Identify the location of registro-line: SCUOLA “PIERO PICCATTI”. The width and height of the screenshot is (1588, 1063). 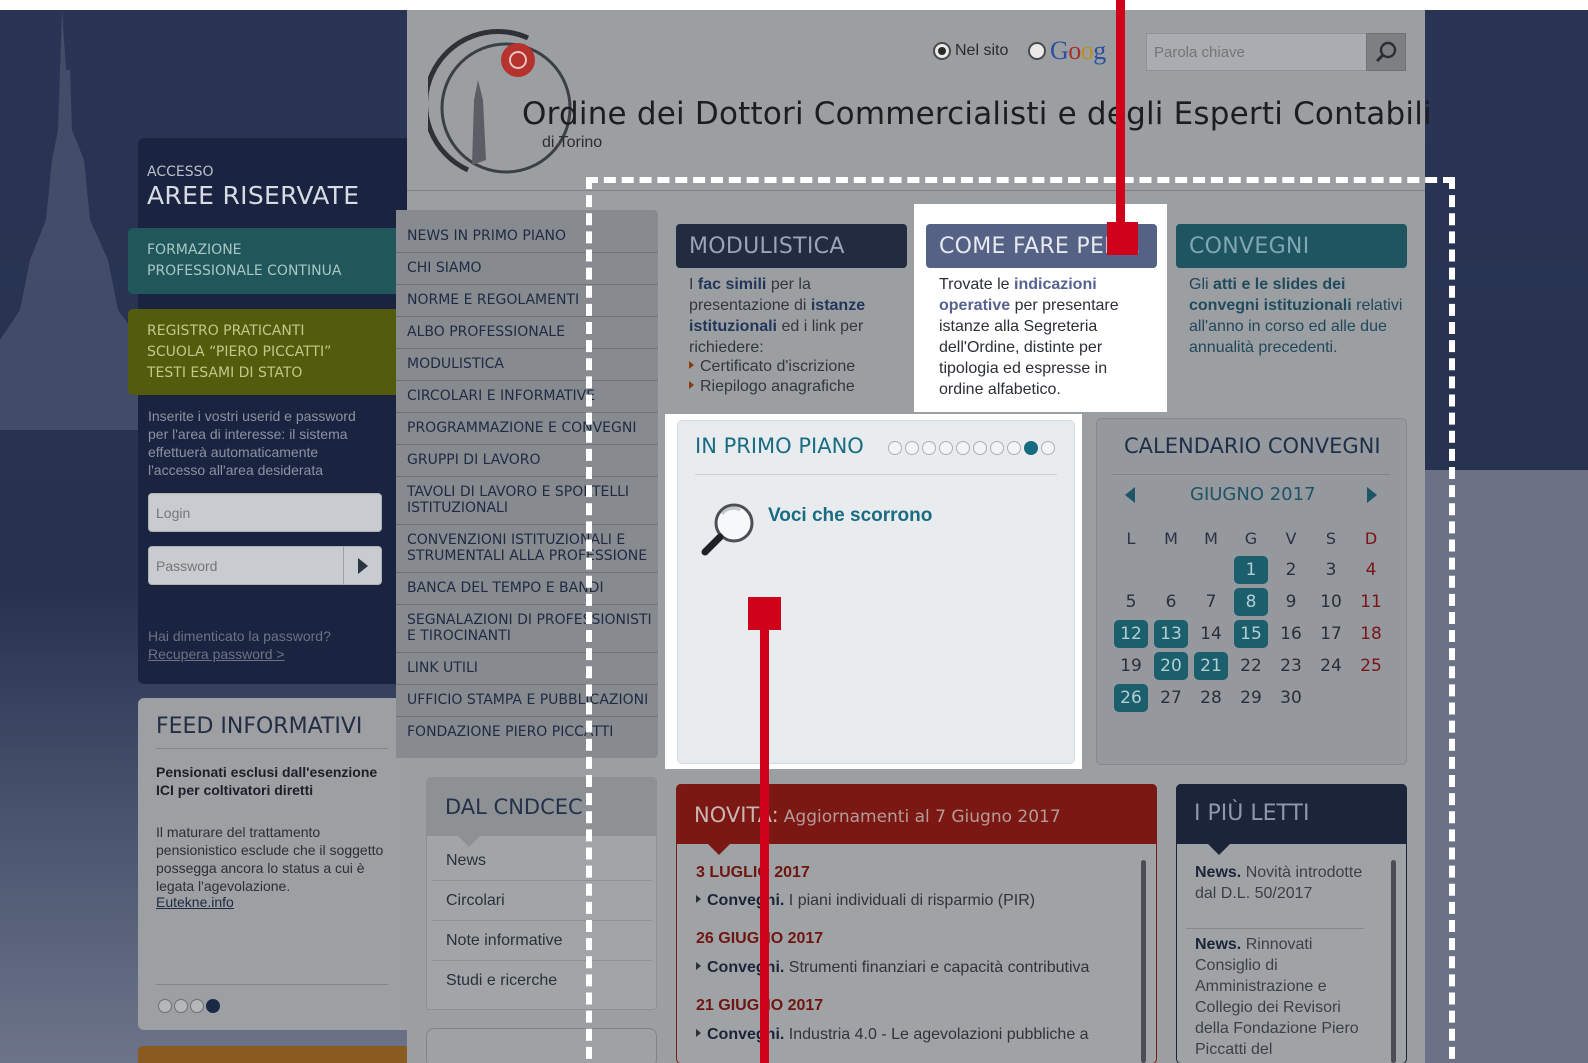
(239, 352).